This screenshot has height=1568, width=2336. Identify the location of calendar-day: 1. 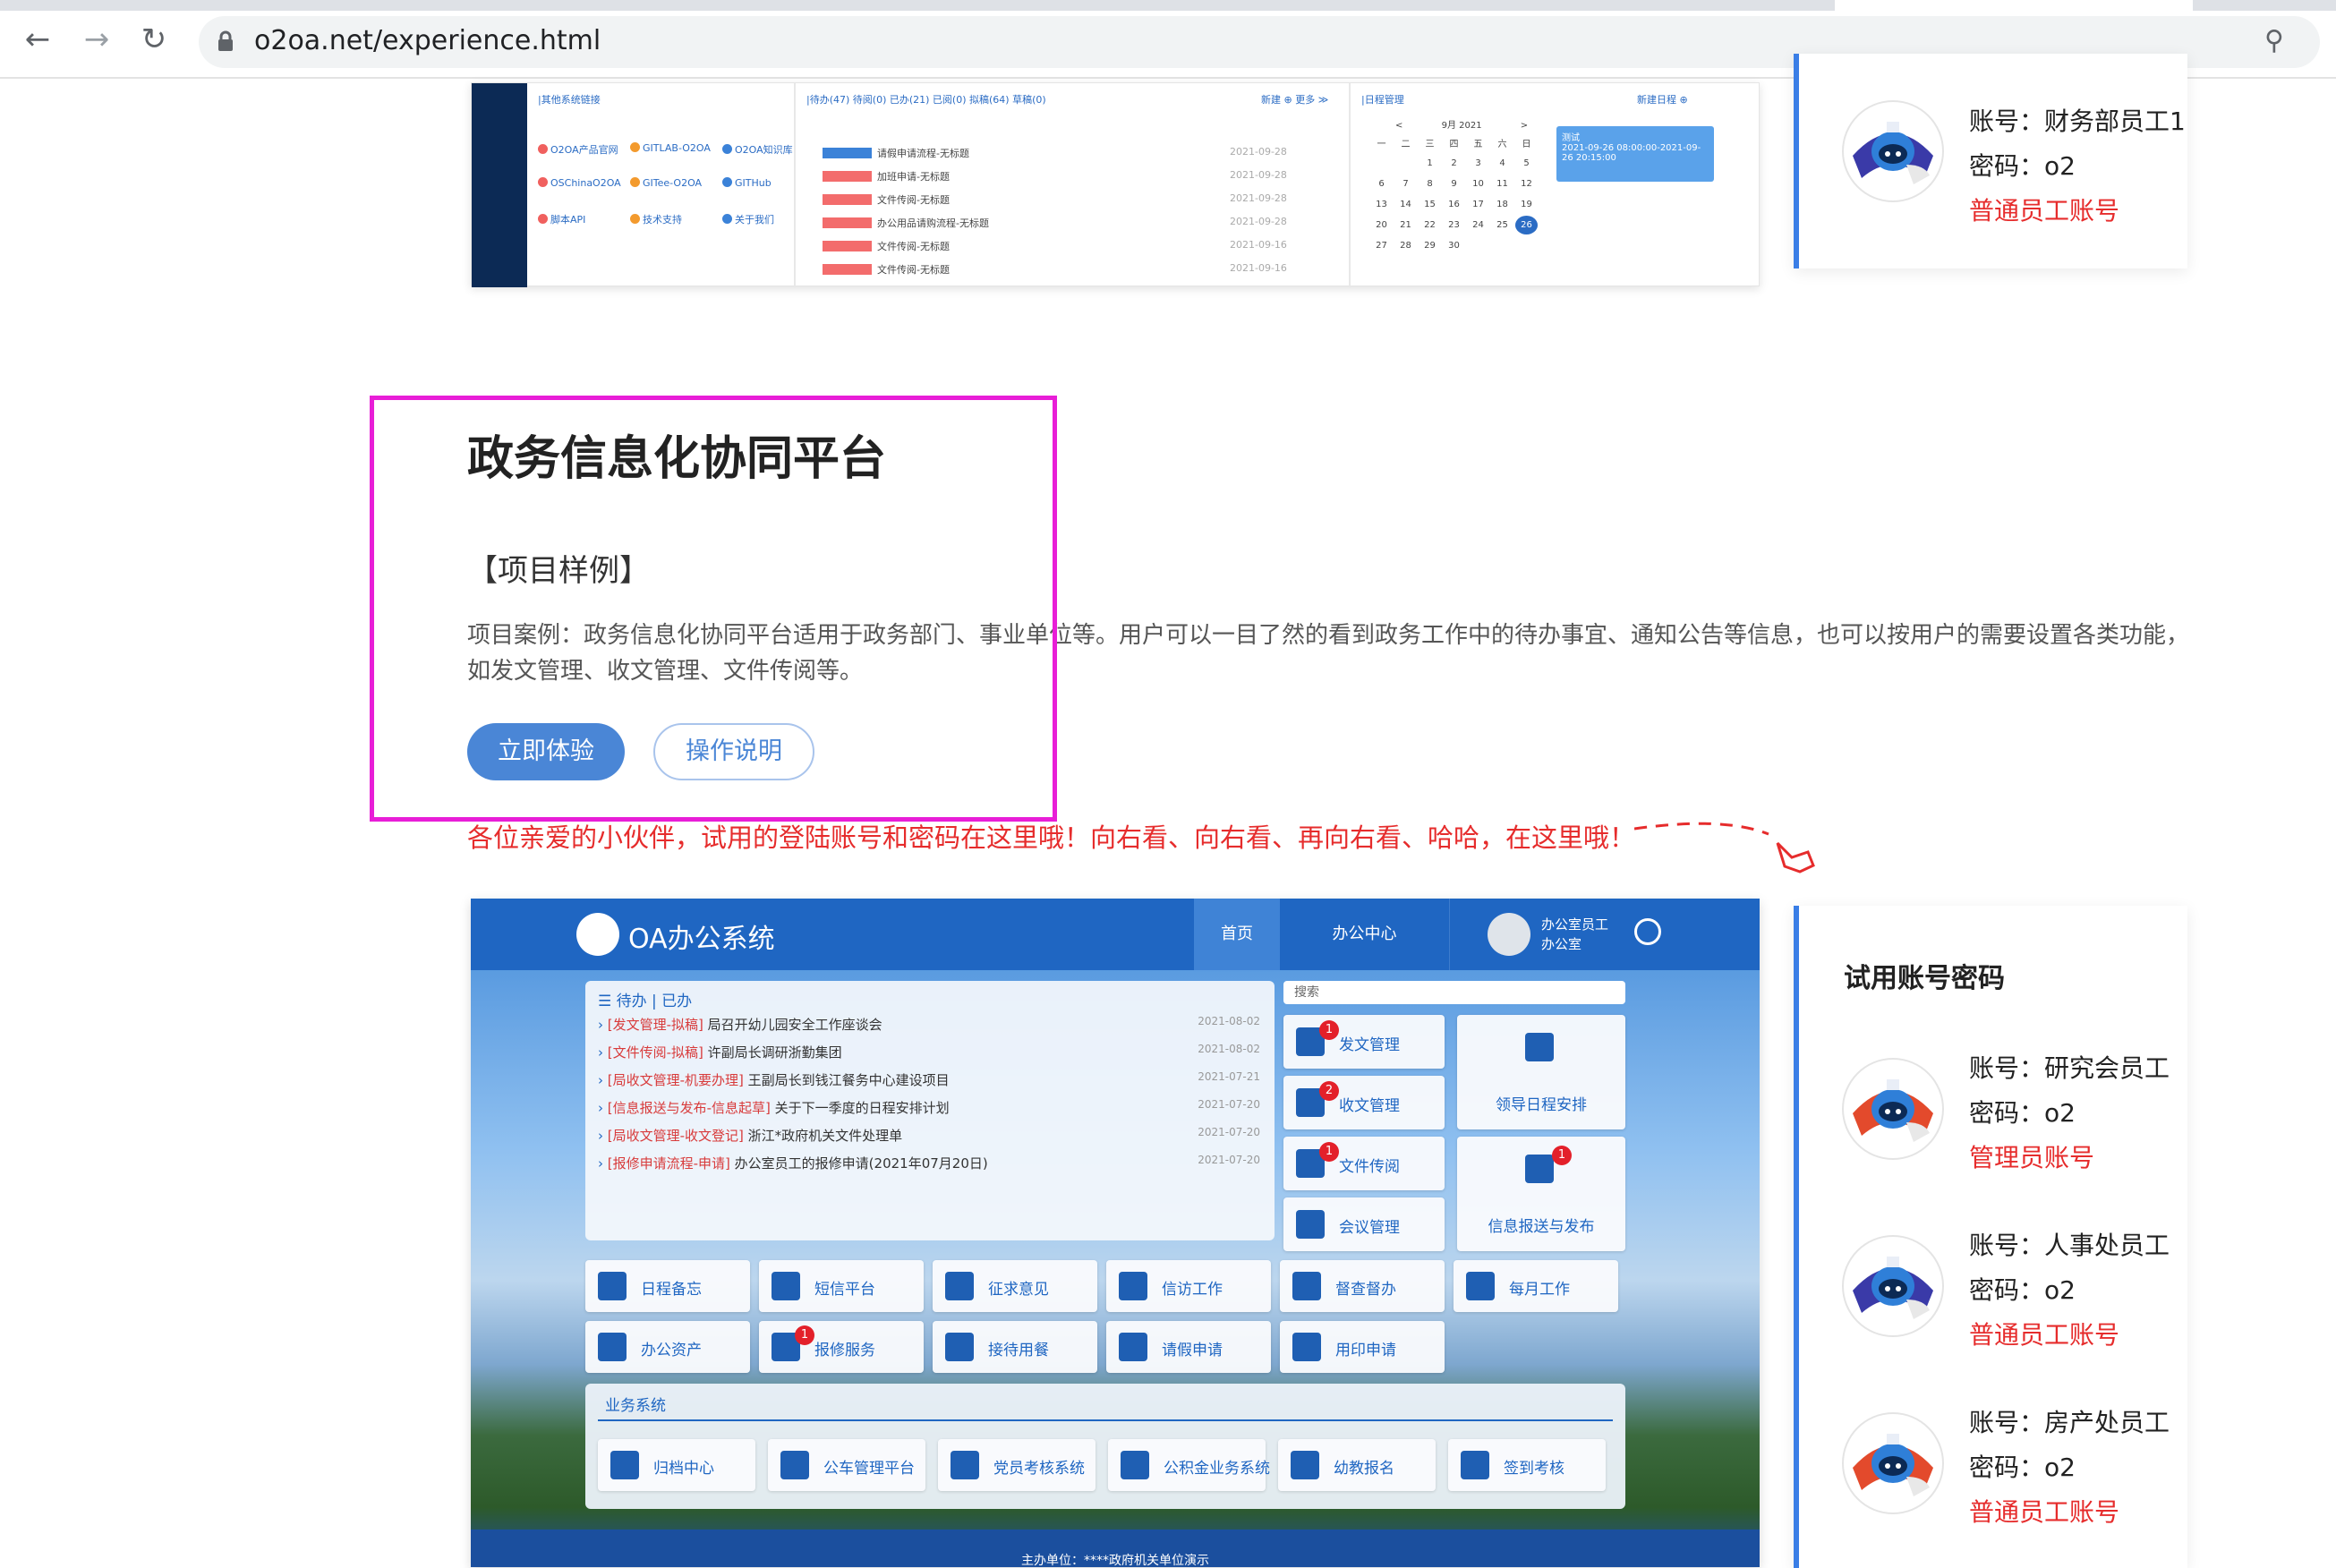
(1430, 163).